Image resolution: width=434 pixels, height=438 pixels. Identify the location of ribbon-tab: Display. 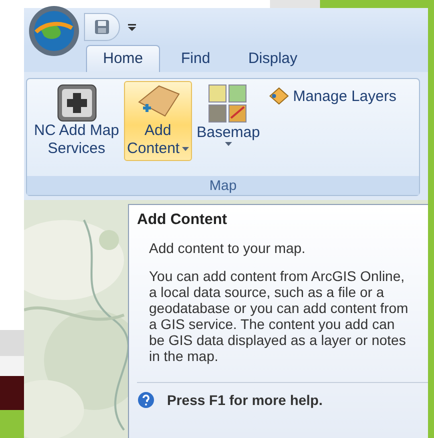
(272, 58).